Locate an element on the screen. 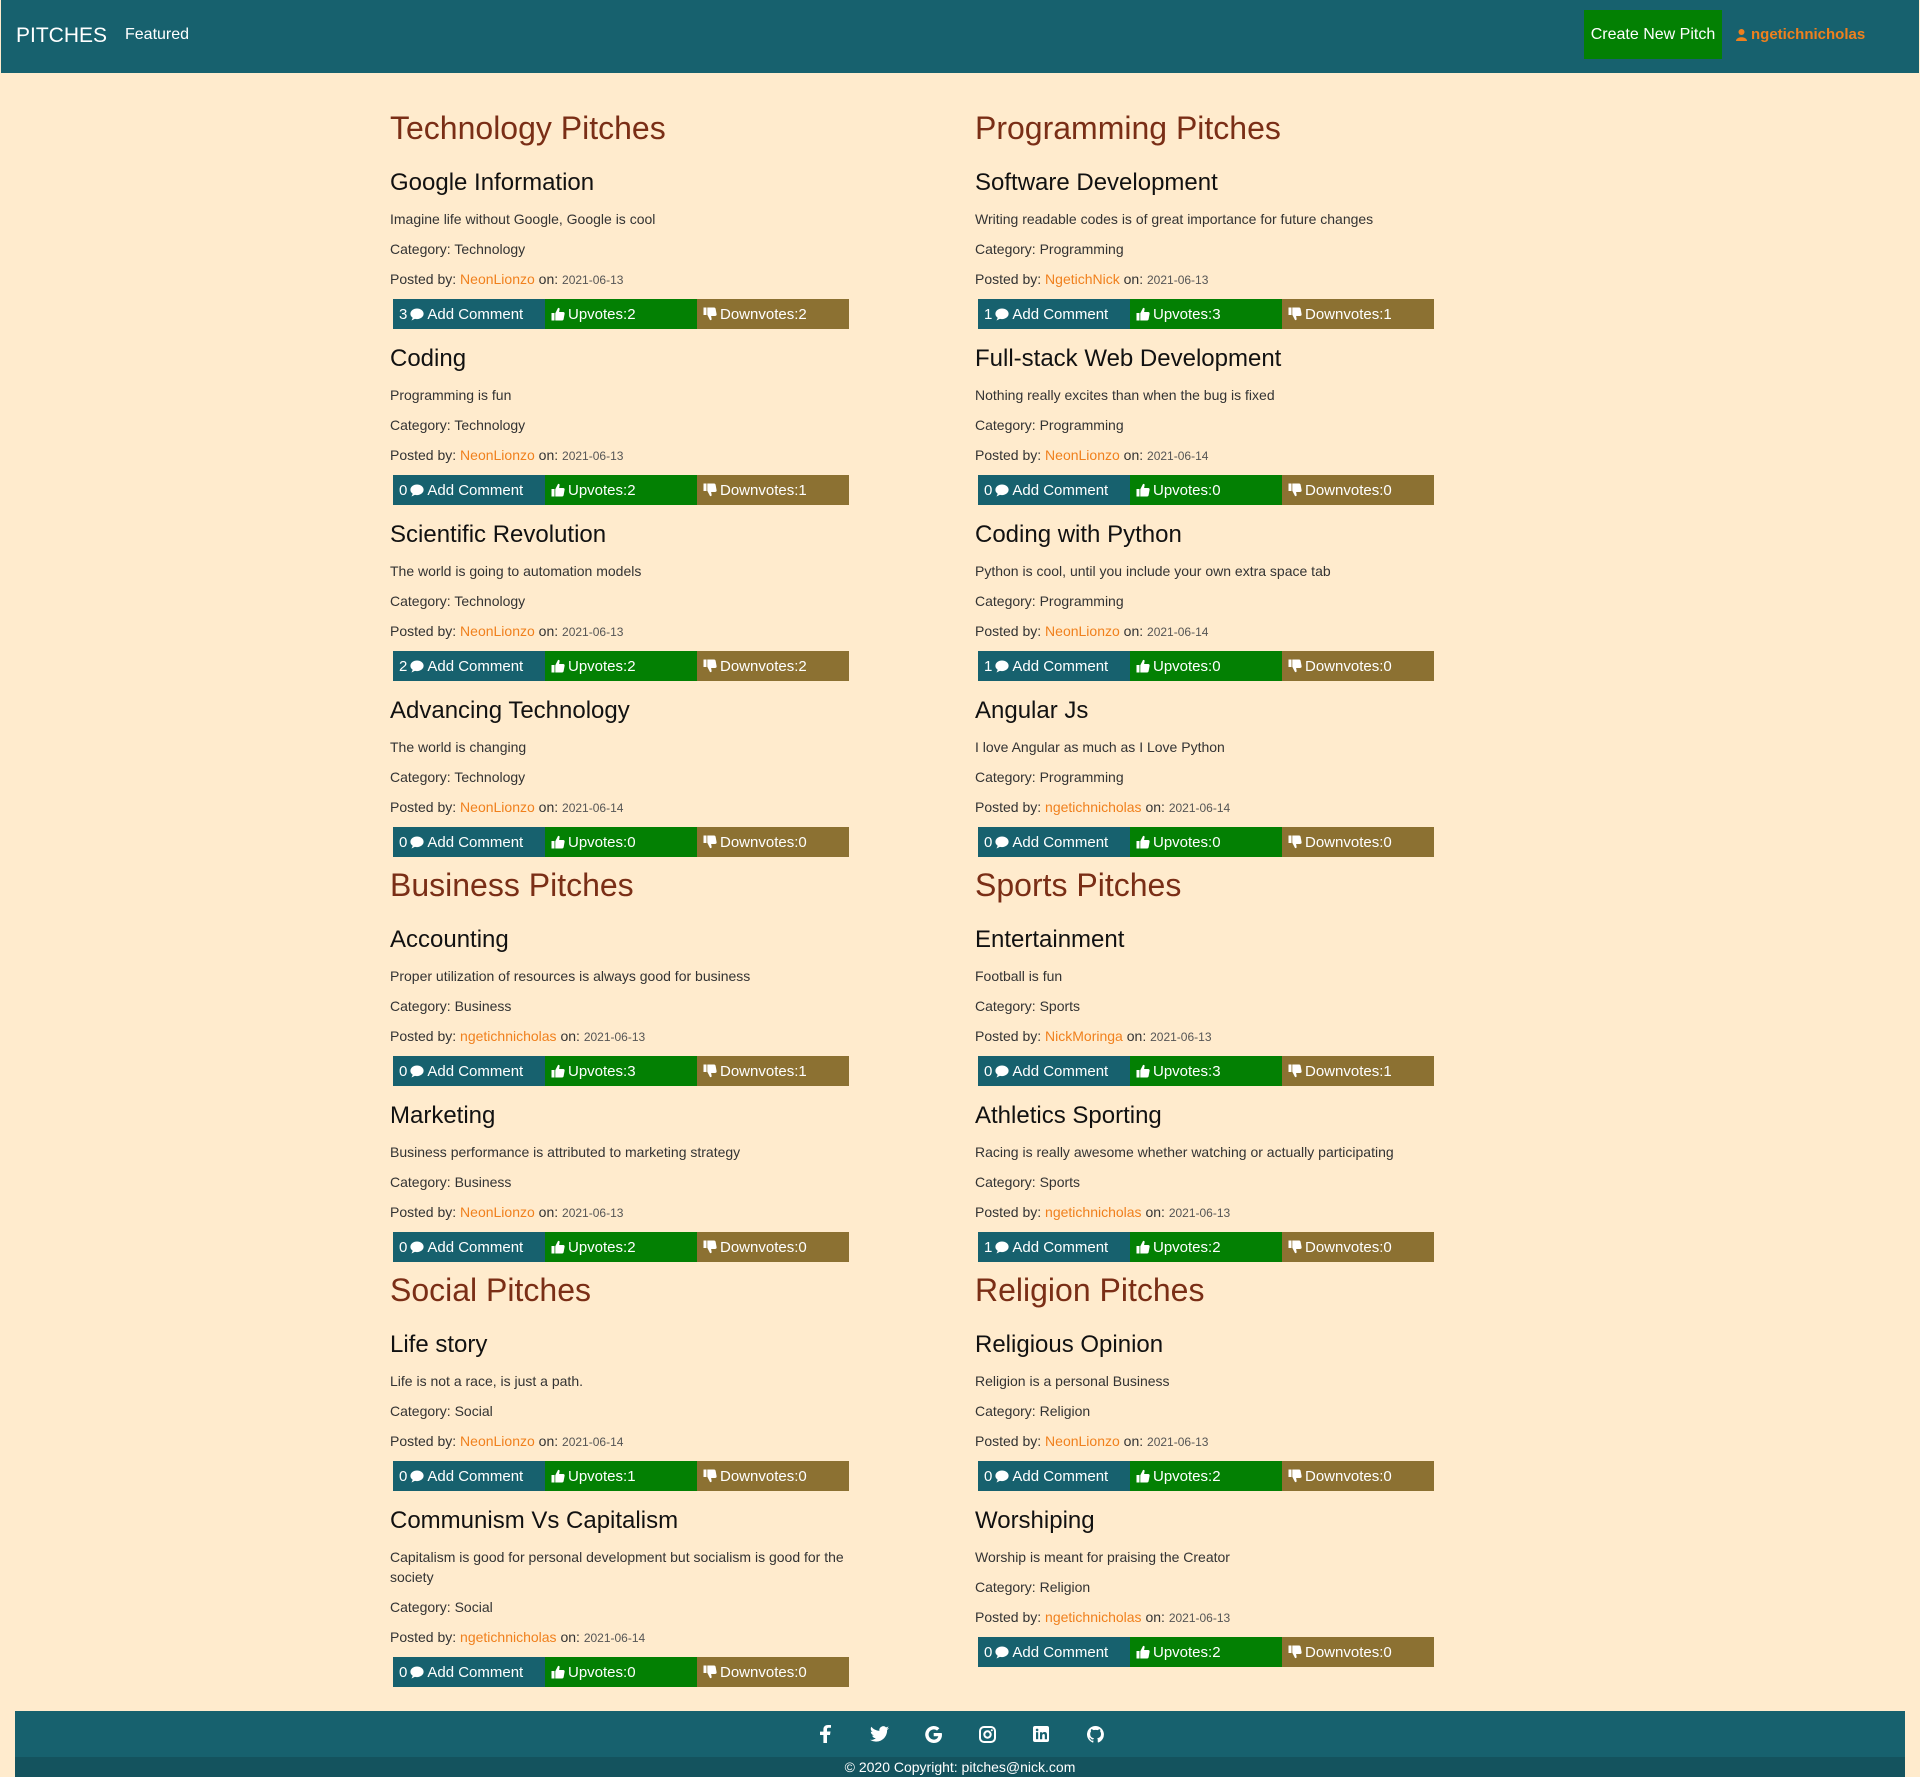 This screenshot has width=1920, height=1777. pitch-title: Accounting is located at coordinates (449, 939).